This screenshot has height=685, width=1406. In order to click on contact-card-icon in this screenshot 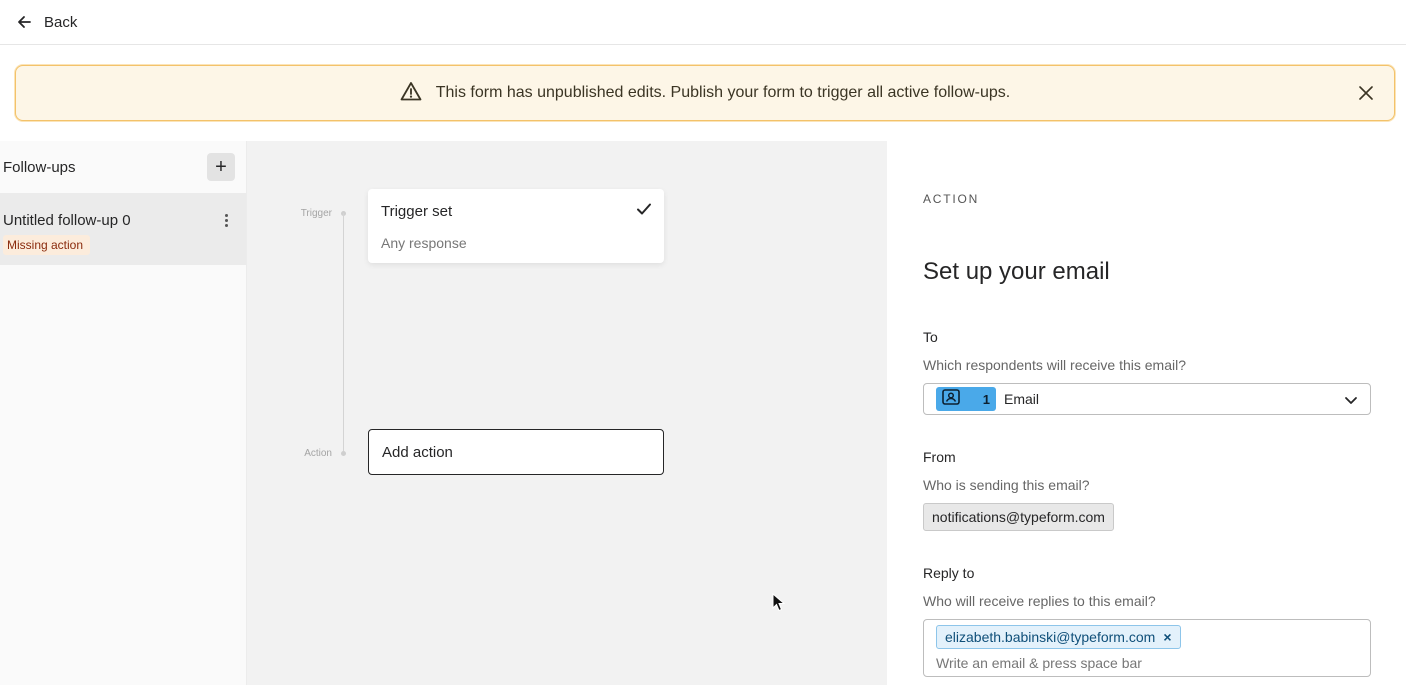, I will do `click(951, 399)`.